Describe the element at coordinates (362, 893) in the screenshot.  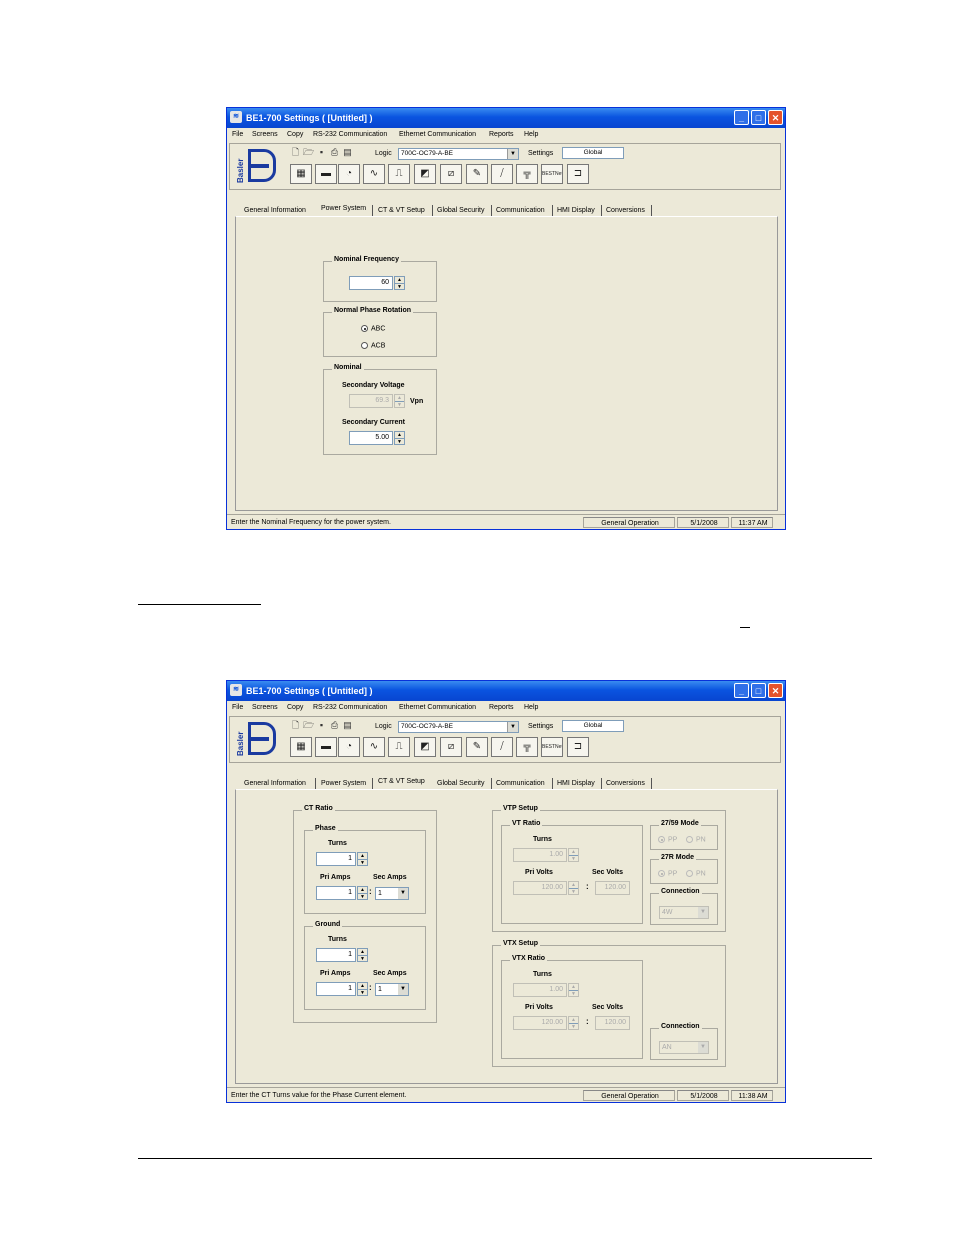
I see `phase-pri-amps-spinner: ▲ ▼` at that location.